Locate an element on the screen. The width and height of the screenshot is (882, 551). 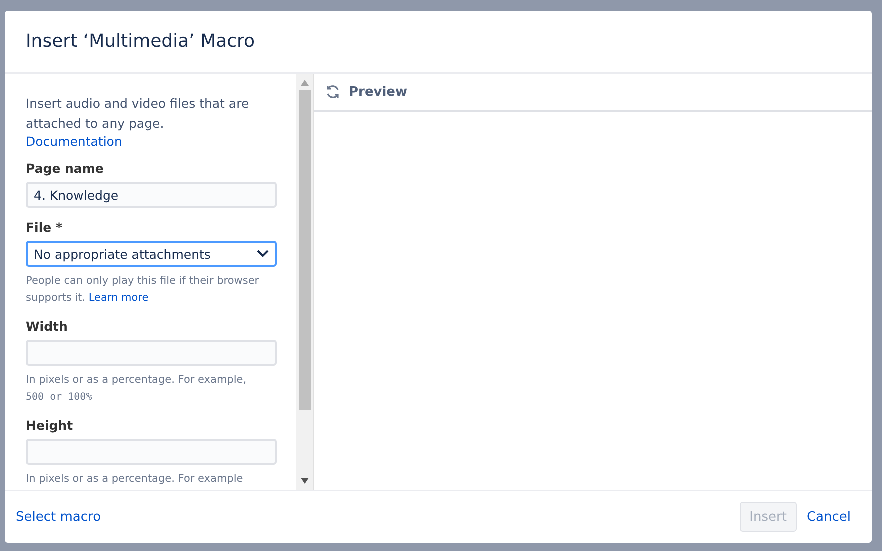
select-macro-link: Select macro is located at coordinates (59, 517).